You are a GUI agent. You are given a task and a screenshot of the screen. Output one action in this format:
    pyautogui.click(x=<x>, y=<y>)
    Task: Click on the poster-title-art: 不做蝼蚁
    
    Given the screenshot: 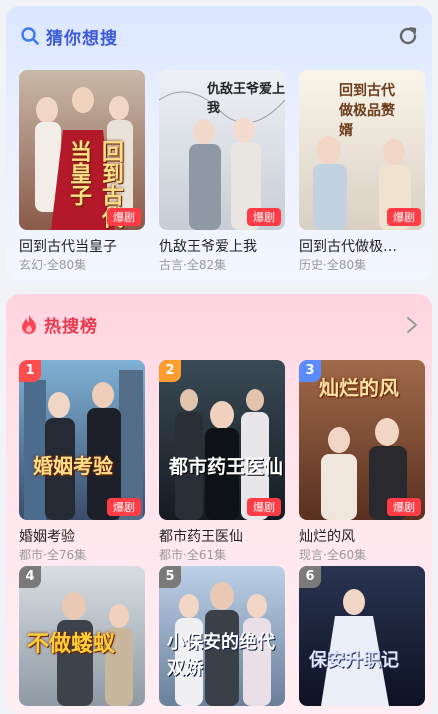 What is the action you would take?
    pyautogui.click(x=71, y=644)
    